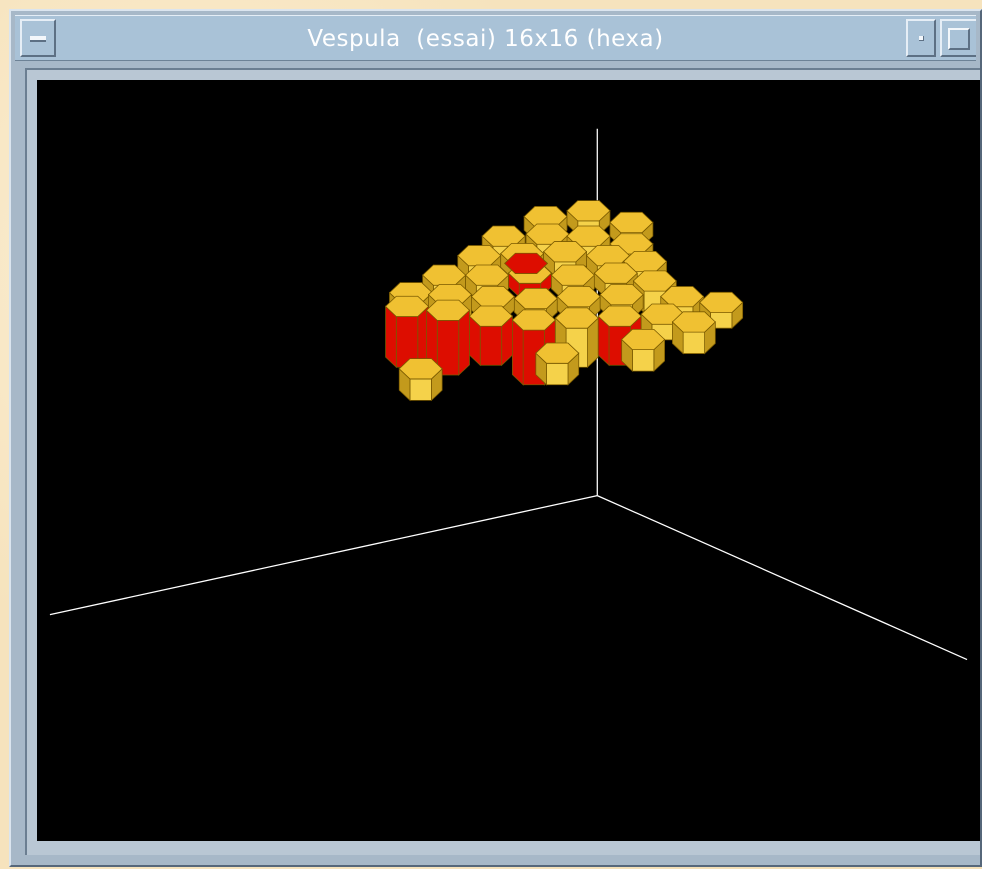 Image resolution: width=982 pixels, height=869 pixels. What do you see at coordinates (485, 39) in the screenshot?
I see `window-title: Vespula (essai) 16x16 (hexa)` at bounding box center [485, 39].